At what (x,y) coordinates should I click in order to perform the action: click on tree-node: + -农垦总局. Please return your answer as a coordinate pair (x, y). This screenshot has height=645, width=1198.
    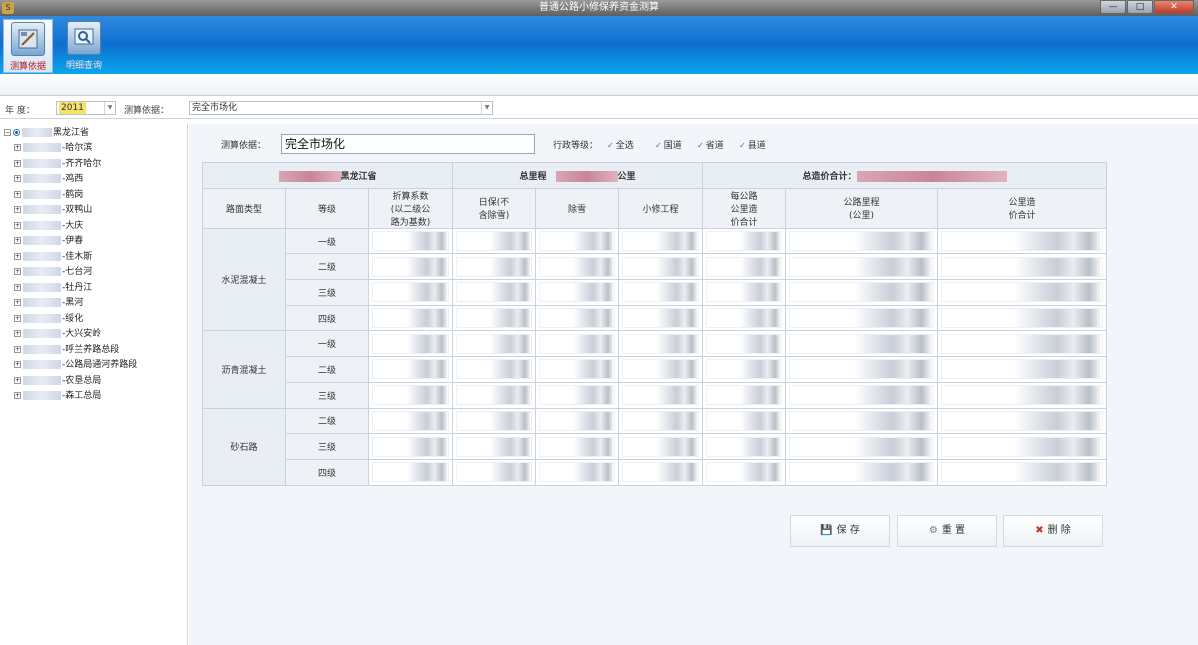
    Looking at the image, I should click on (57, 381).